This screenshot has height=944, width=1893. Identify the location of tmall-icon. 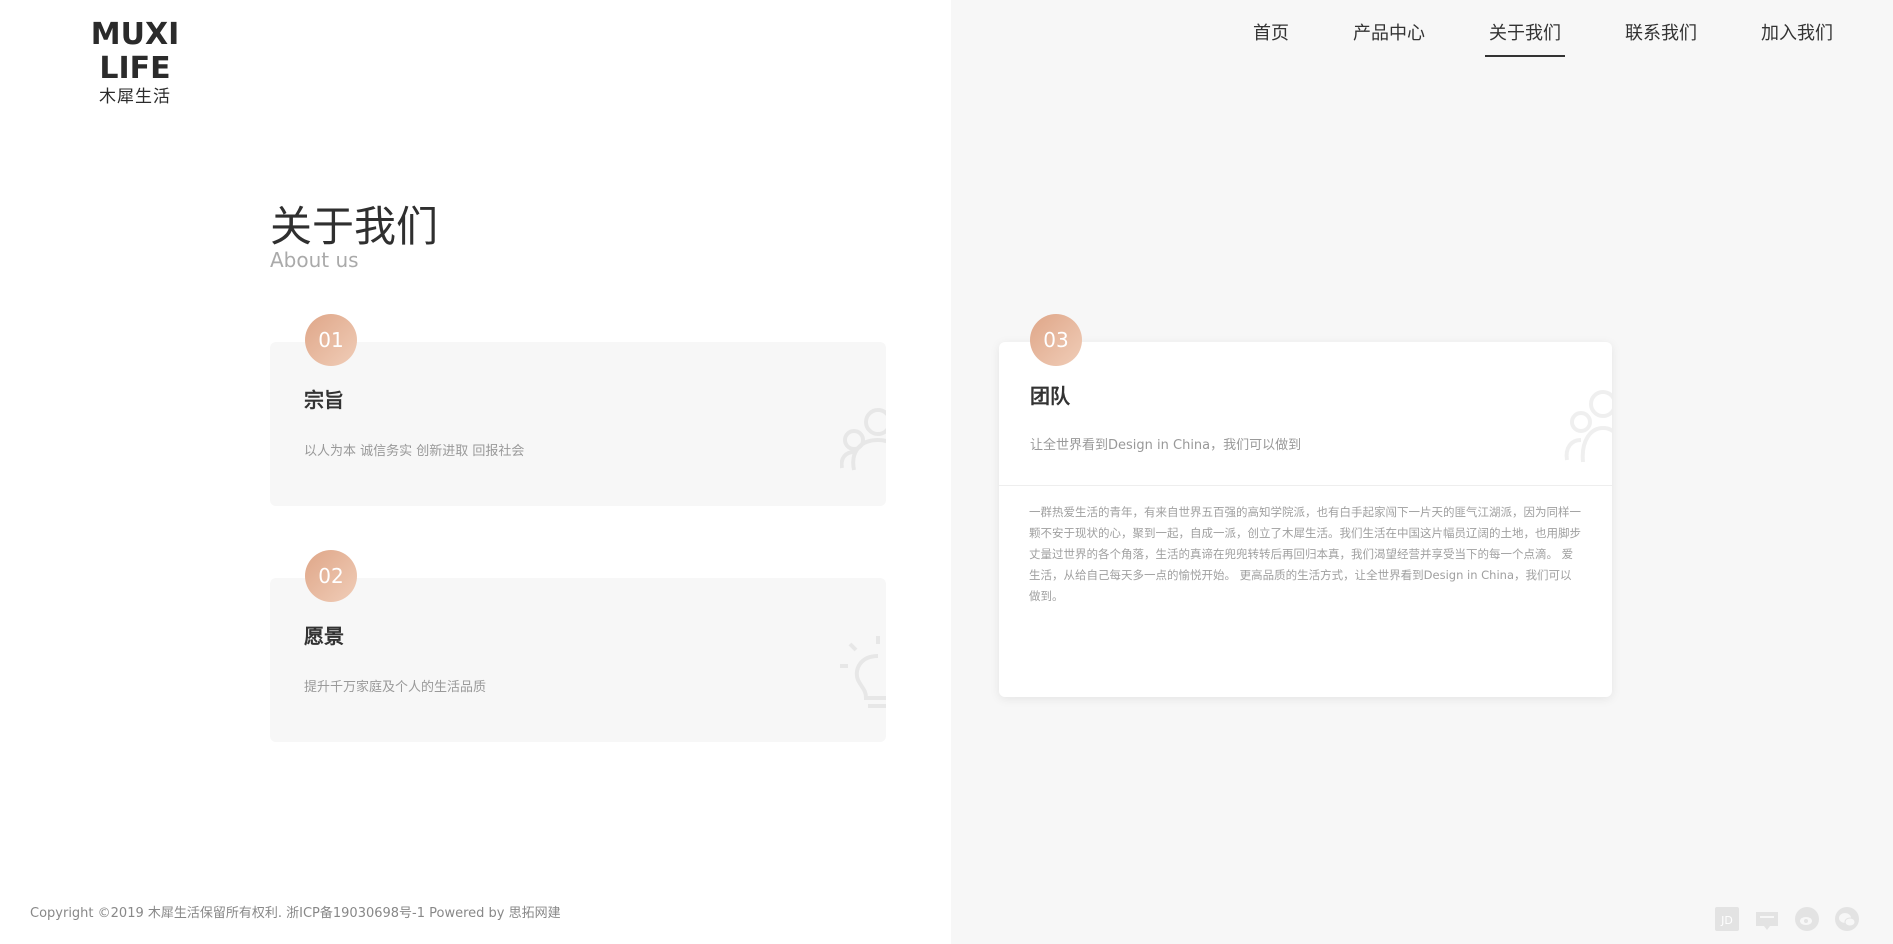
(1767, 919).